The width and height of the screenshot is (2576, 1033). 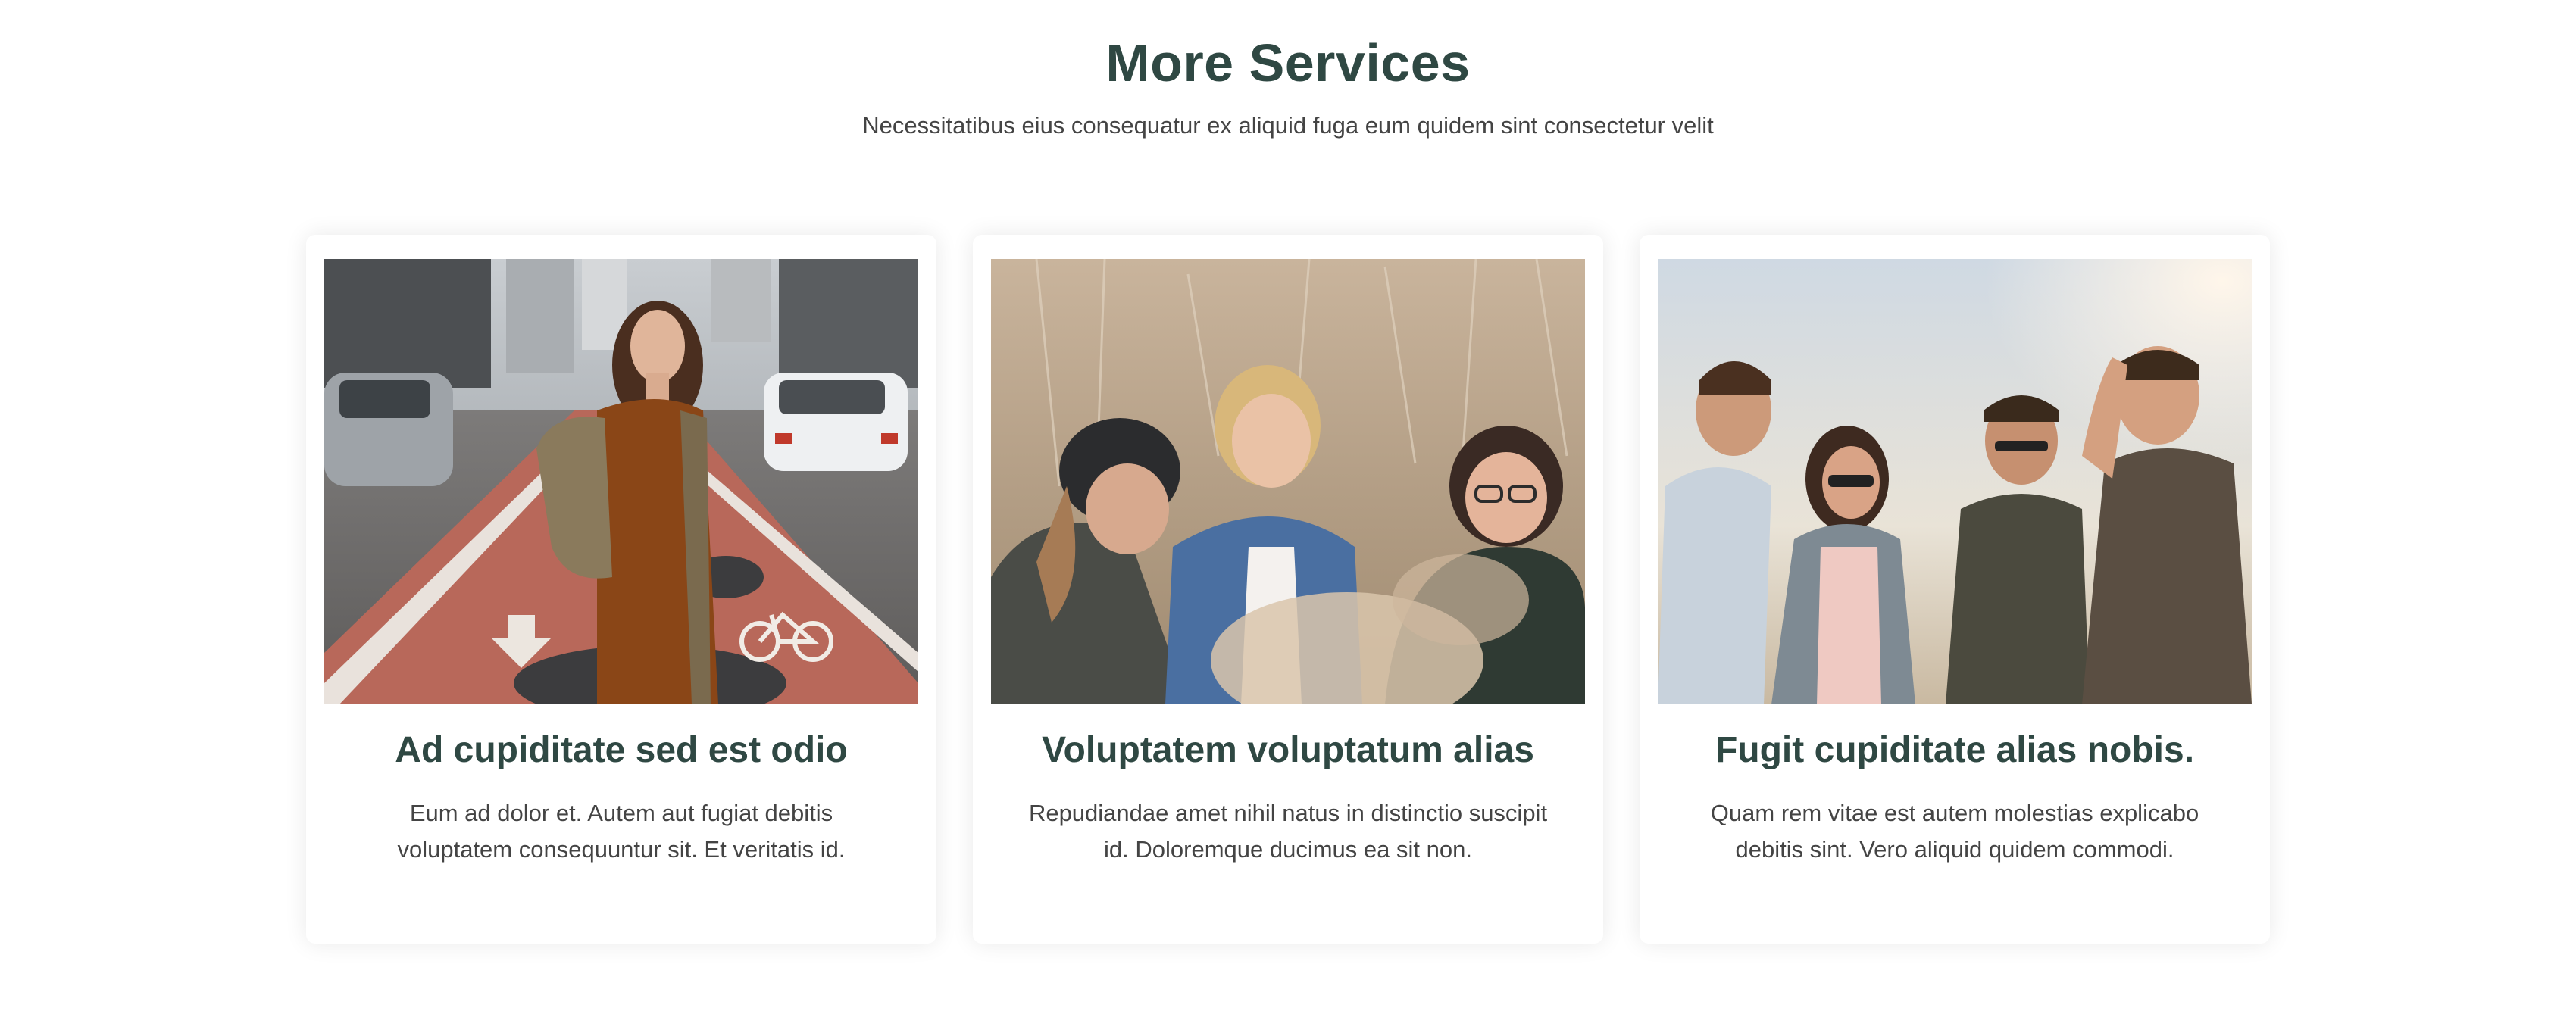 What do you see at coordinates (1288, 750) in the screenshot?
I see `service-card-title: Voluptatem voluptatum alias` at bounding box center [1288, 750].